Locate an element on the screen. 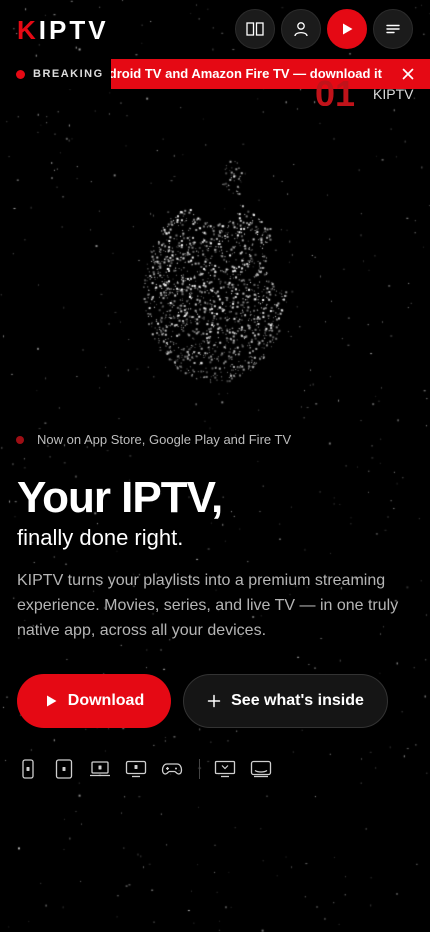  hero-title: Your IPTV, is located at coordinates (120, 497).